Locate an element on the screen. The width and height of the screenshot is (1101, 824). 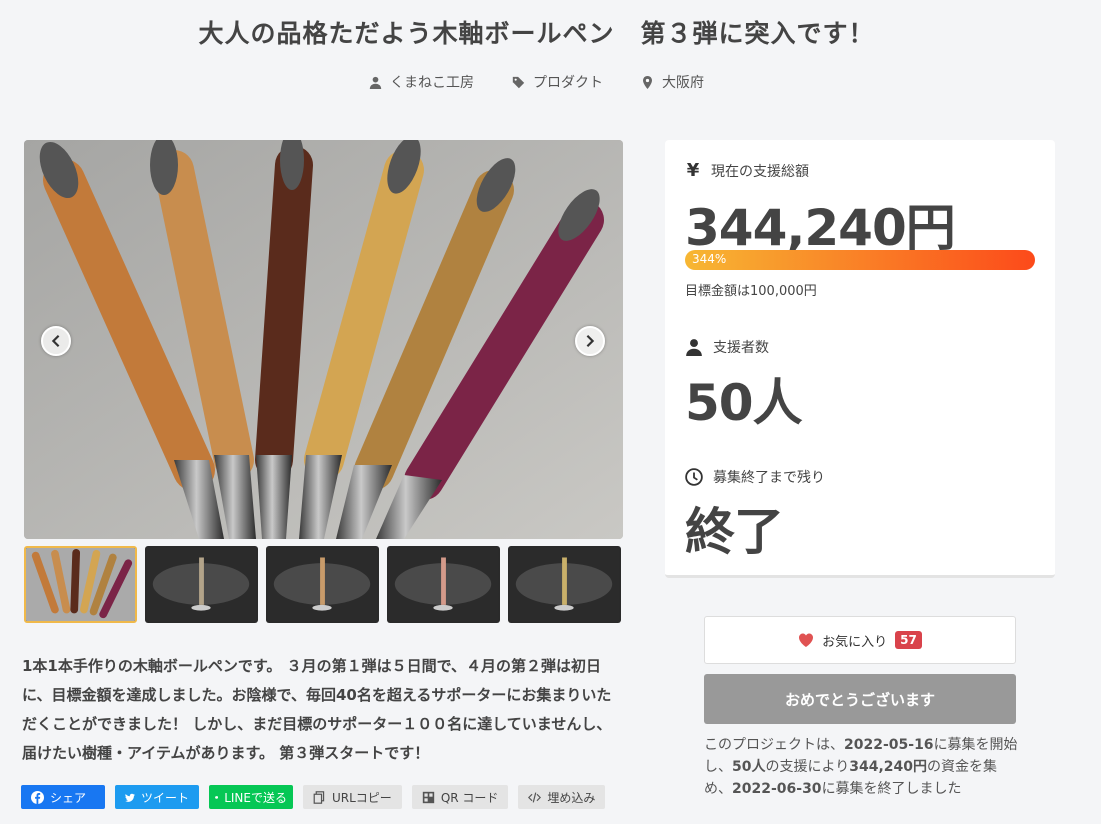
embed-button: 埋め込み is located at coordinates (562, 797).